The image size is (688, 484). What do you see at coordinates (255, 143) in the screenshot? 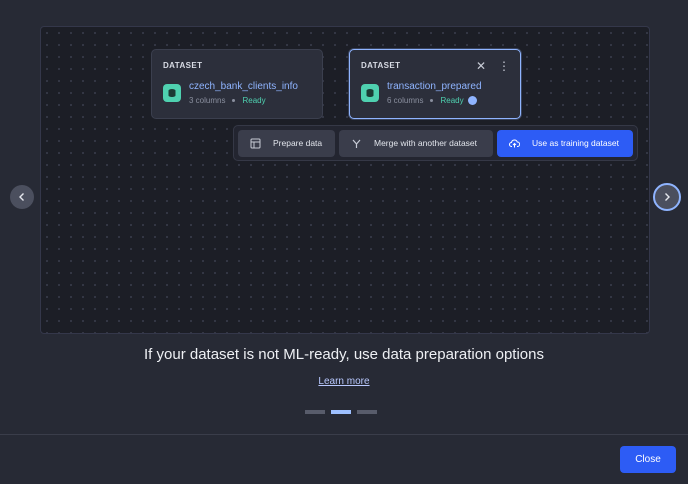
I see `table-icon` at bounding box center [255, 143].